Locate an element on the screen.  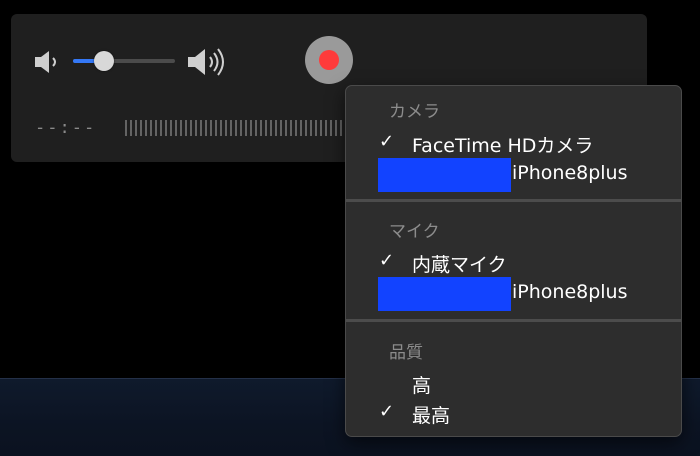
quality-option-label: 高 is located at coordinates (422, 386).